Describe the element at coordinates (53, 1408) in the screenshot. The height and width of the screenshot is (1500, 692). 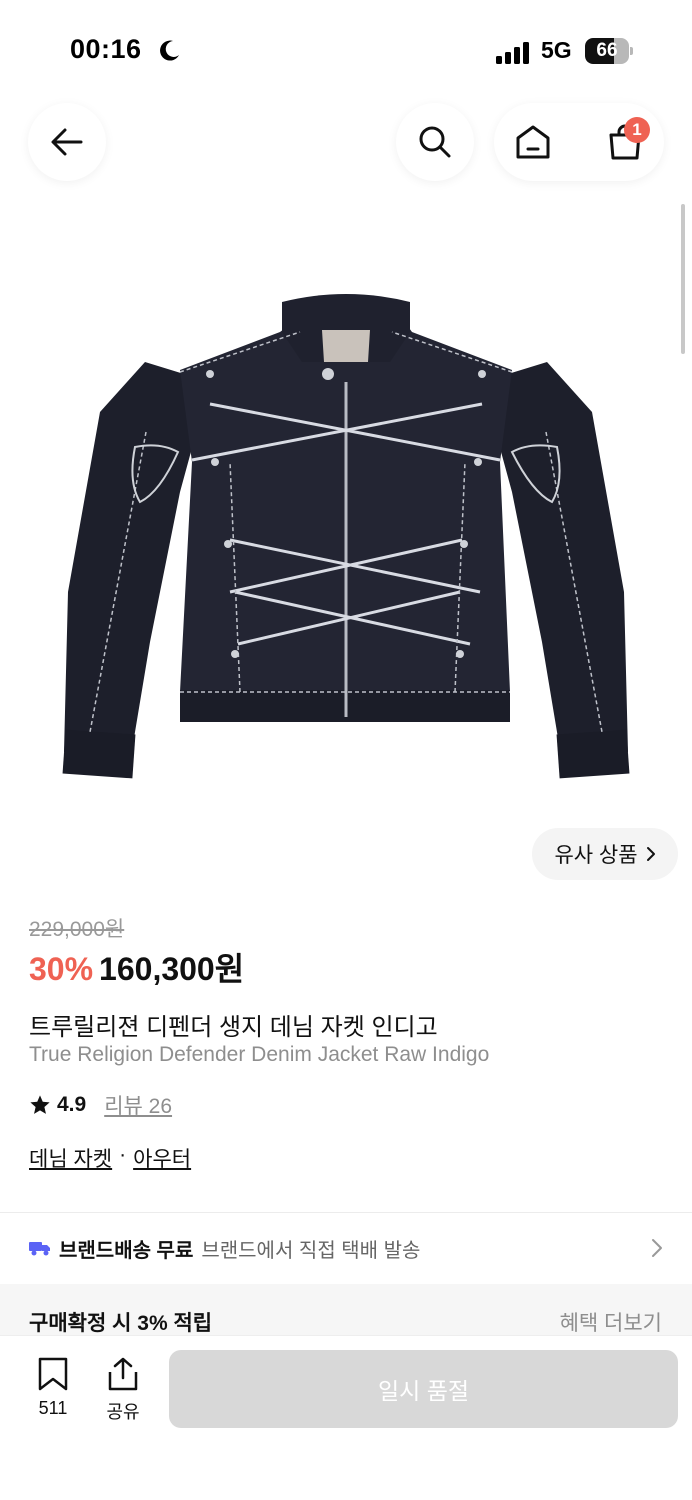
I see `bookmark-count: 511` at that location.